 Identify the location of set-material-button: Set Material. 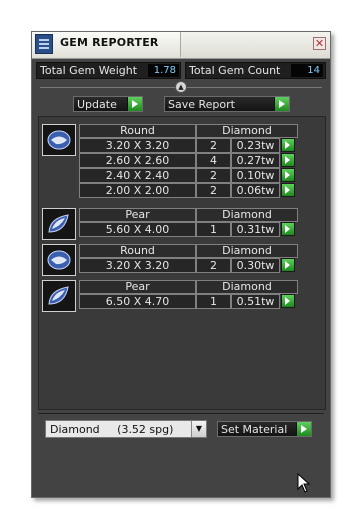
(264, 429).